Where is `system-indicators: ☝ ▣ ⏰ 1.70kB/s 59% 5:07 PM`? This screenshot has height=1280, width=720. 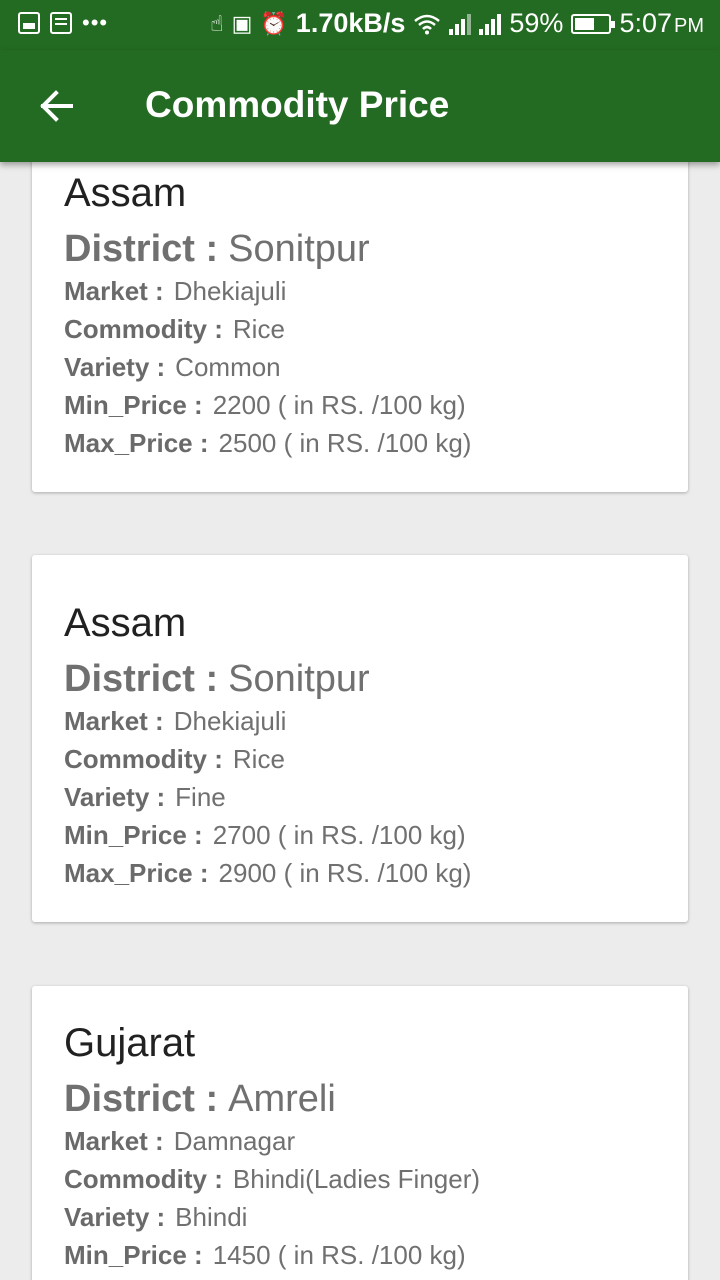 system-indicators: ☝ ▣ ⏰ 1.70kB/s 59% 5:07 PM is located at coordinates (457, 23).